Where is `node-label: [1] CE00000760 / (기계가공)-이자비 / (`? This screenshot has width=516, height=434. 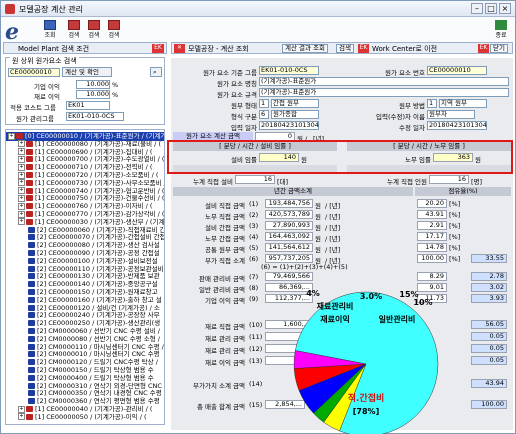
node-label: [1] CE00000760 / (기계가공)-이자비 / ( is located at coordinates (94, 206).